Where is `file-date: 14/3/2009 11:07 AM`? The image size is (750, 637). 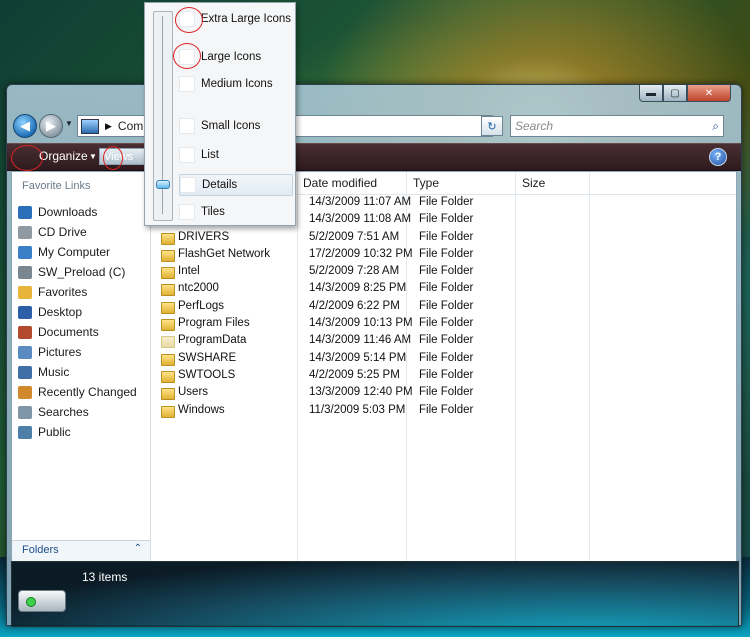
file-date: 14/3/2009 11:07 AM is located at coordinates (360, 202).